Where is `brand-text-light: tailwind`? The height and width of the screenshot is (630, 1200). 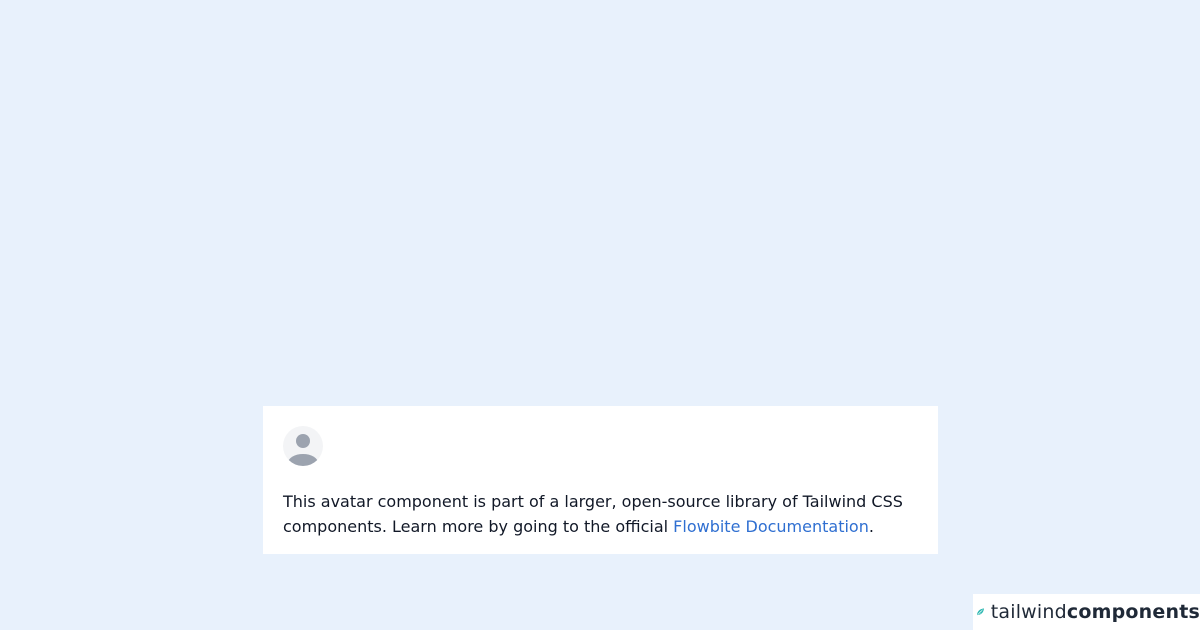 brand-text-light: tailwind is located at coordinates (1028, 612).